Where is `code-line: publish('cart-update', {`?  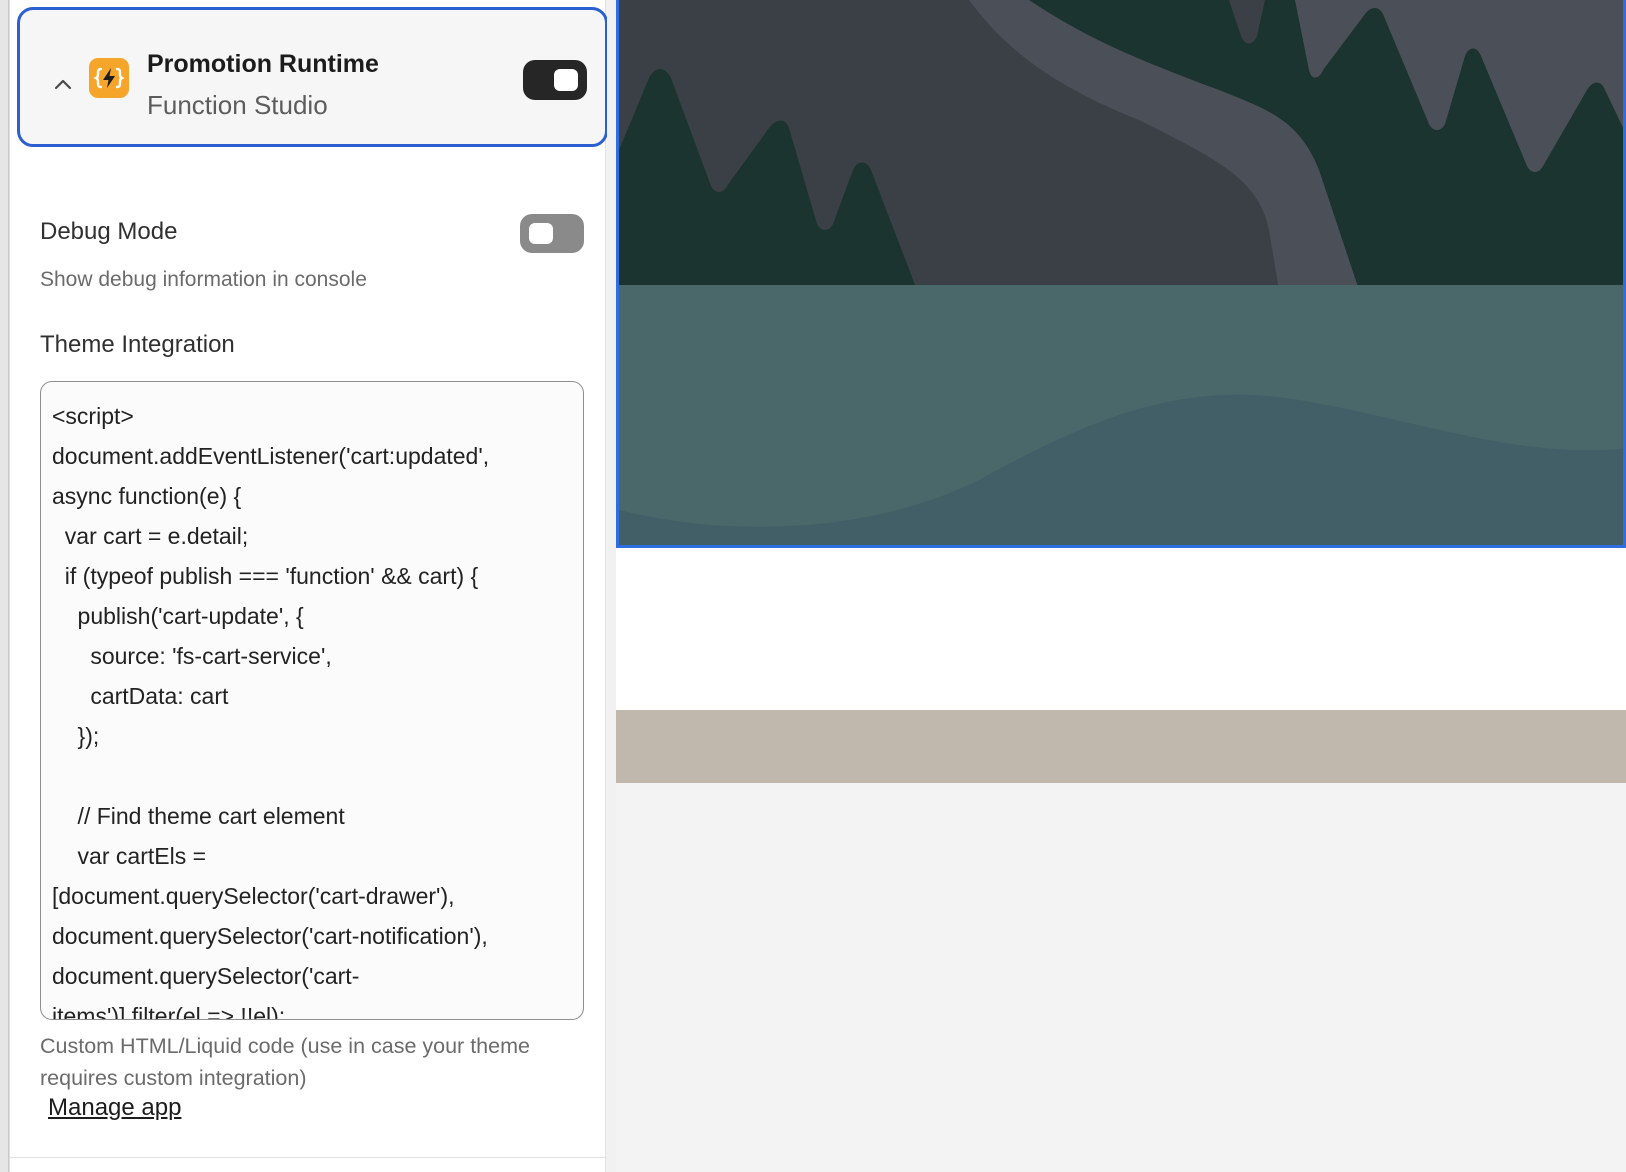
code-line: publish('cart-update', { is located at coordinates (178, 616).